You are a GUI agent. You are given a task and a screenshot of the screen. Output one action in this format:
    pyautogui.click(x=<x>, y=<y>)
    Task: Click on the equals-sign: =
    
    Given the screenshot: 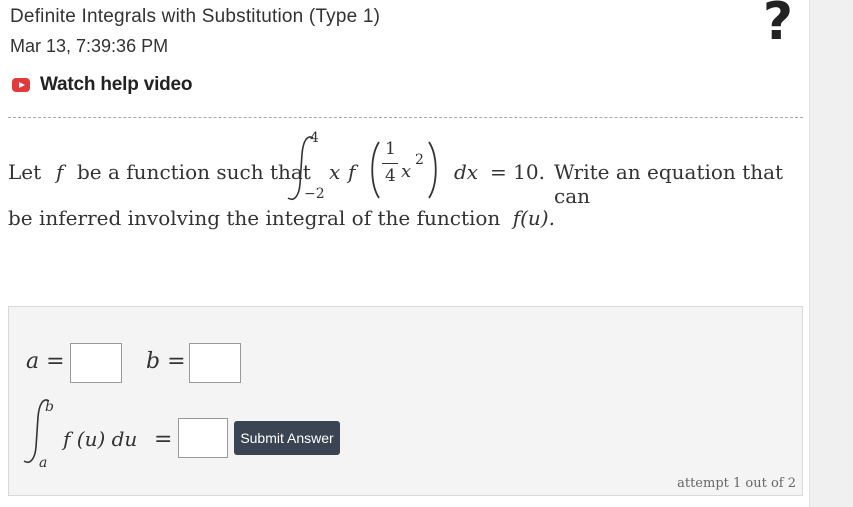 What is the action you would take?
    pyautogui.click(x=163, y=439)
    